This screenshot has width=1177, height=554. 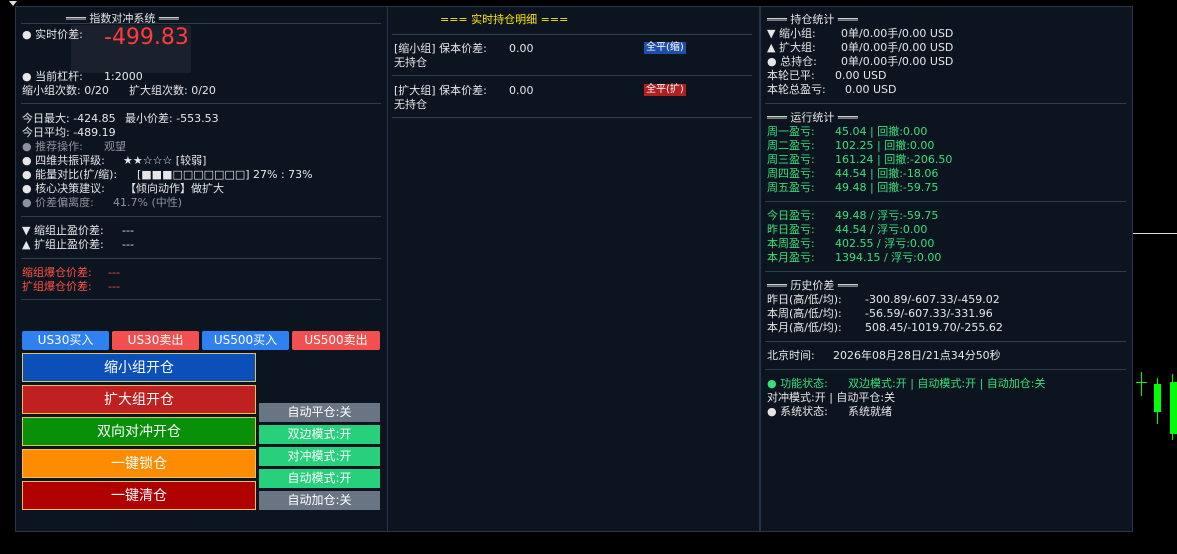 What do you see at coordinates (155, 340) in the screenshot?
I see `us30-sell-button: US30卖出` at bounding box center [155, 340].